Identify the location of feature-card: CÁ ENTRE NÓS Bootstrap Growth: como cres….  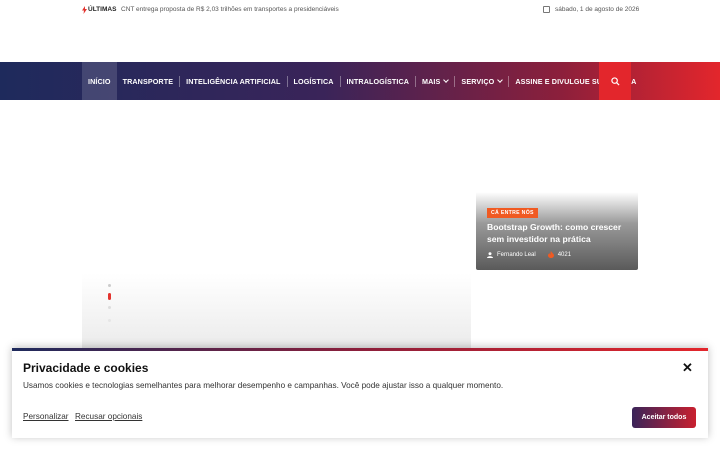
(557, 231).